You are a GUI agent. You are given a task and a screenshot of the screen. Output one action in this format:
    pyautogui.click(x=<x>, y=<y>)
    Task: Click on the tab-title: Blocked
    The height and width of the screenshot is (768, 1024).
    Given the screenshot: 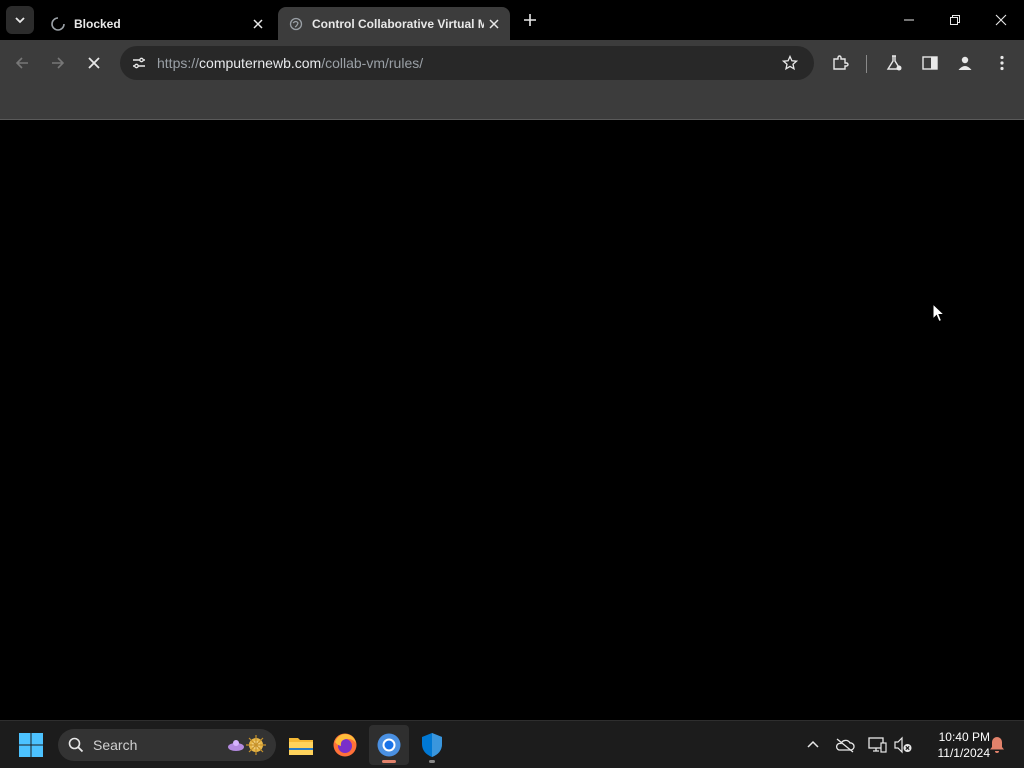 What is the action you would take?
    pyautogui.click(x=97, y=23)
    